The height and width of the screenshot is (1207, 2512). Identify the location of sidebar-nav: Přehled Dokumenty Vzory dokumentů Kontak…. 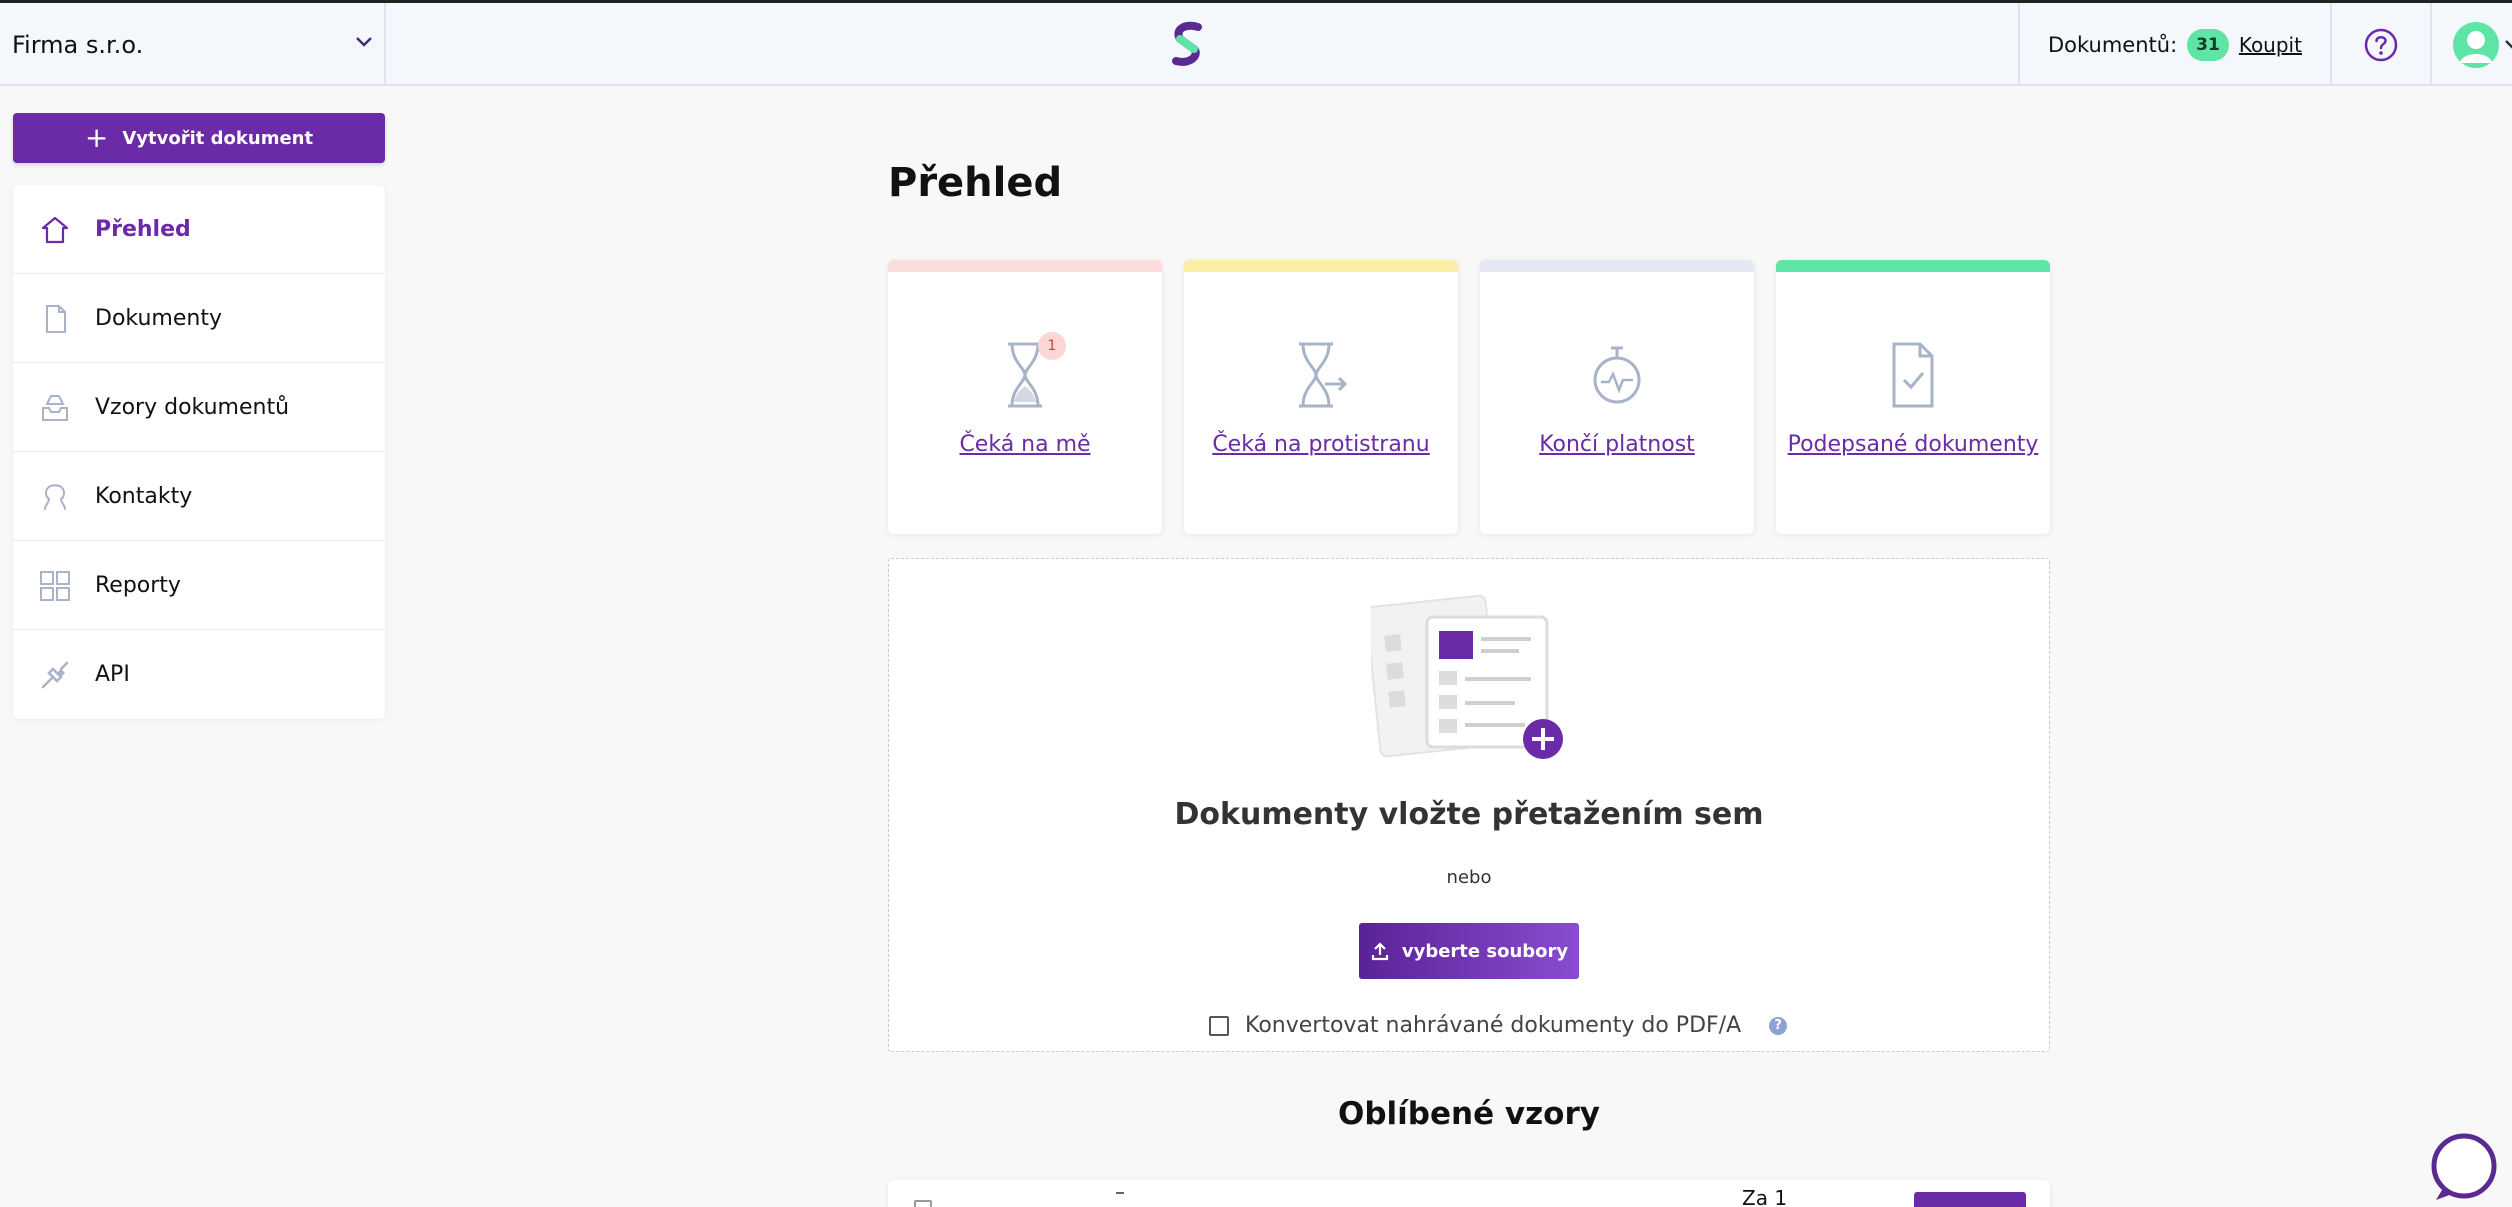
(199, 452).